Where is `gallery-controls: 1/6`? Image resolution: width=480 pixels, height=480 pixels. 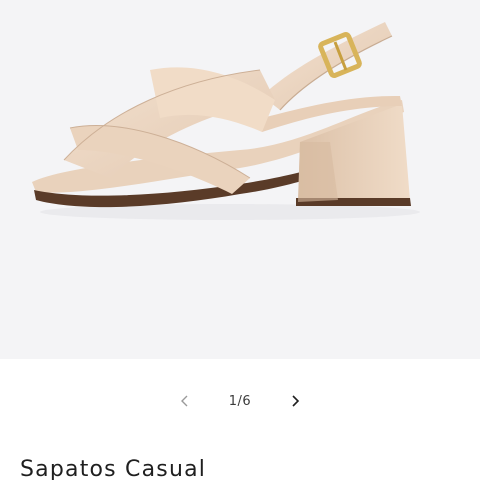
gallery-controls: 1/6 is located at coordinates (240, 401).